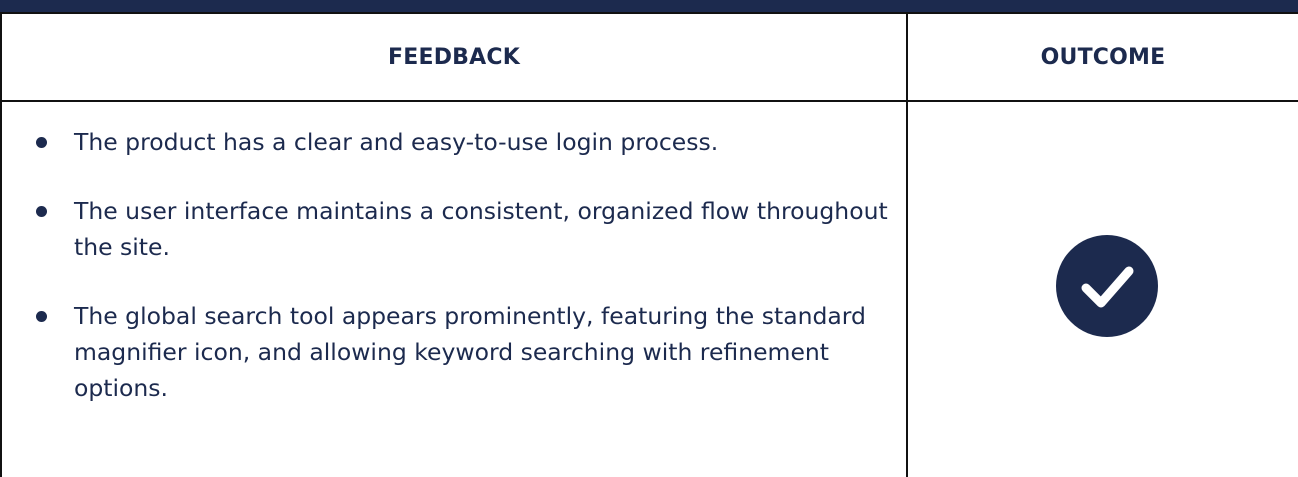 Image resolution: width=1298 pixels, height=477 pixels. I want to click on outcome-column-header: OUTCOME, so click(1102, 57).